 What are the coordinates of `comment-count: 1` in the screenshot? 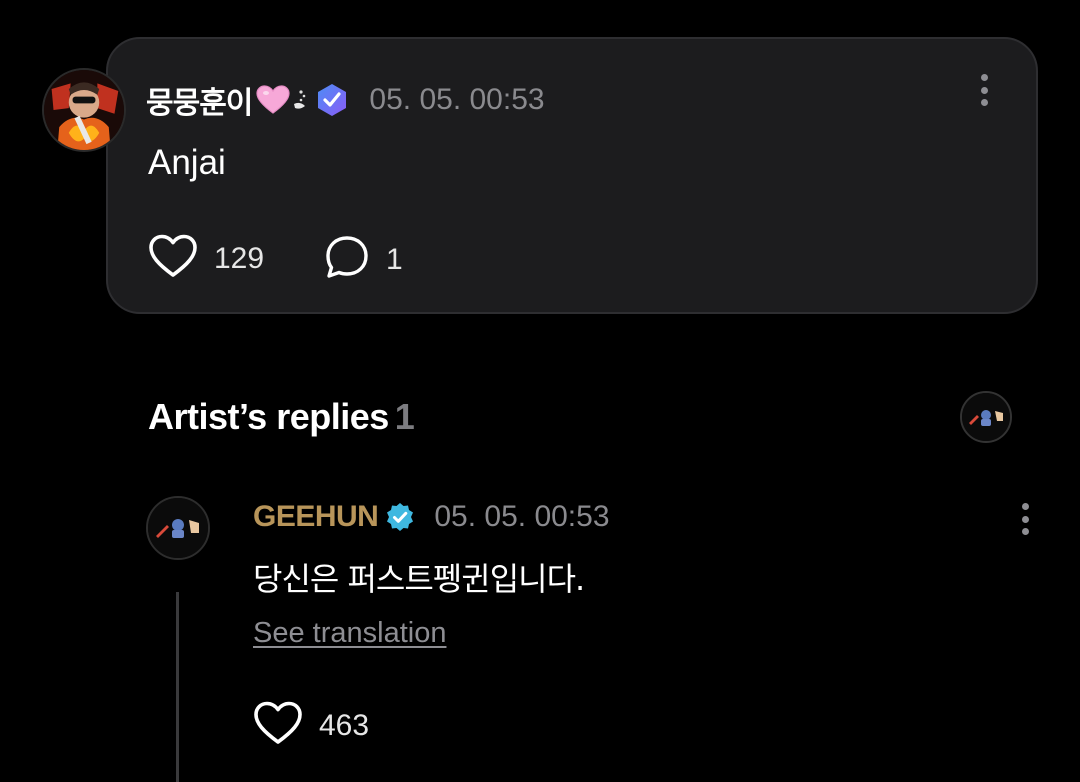 It's located at (394, 259).